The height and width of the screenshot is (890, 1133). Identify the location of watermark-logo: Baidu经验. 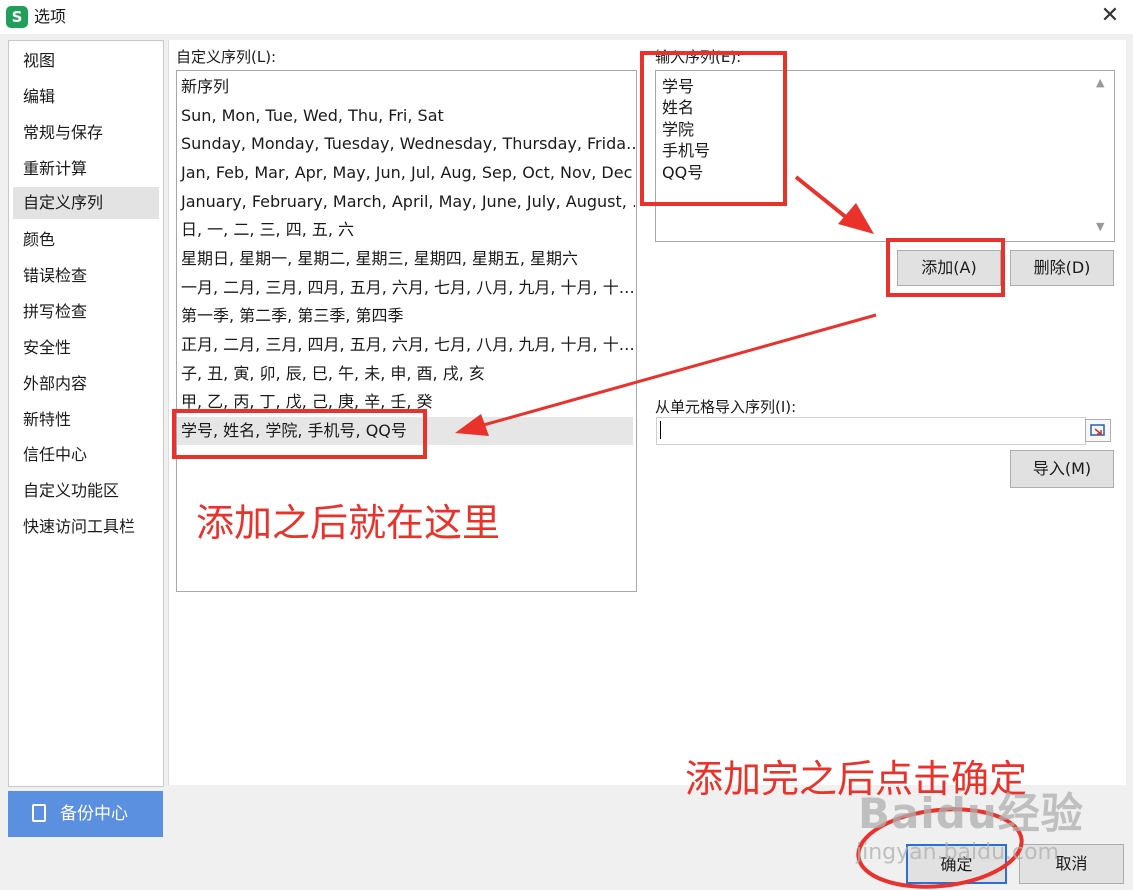
(971, 813).